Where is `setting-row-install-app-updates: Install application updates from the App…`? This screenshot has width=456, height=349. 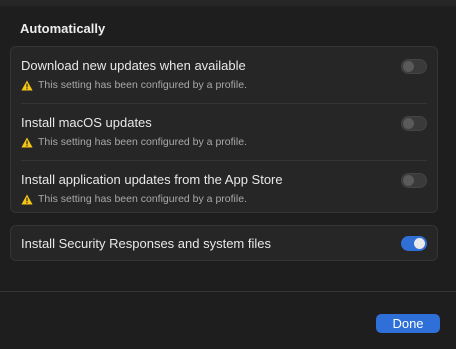
setting-row-install-app-updates: Install application updates from the App… is located at coordinates (224, 189).